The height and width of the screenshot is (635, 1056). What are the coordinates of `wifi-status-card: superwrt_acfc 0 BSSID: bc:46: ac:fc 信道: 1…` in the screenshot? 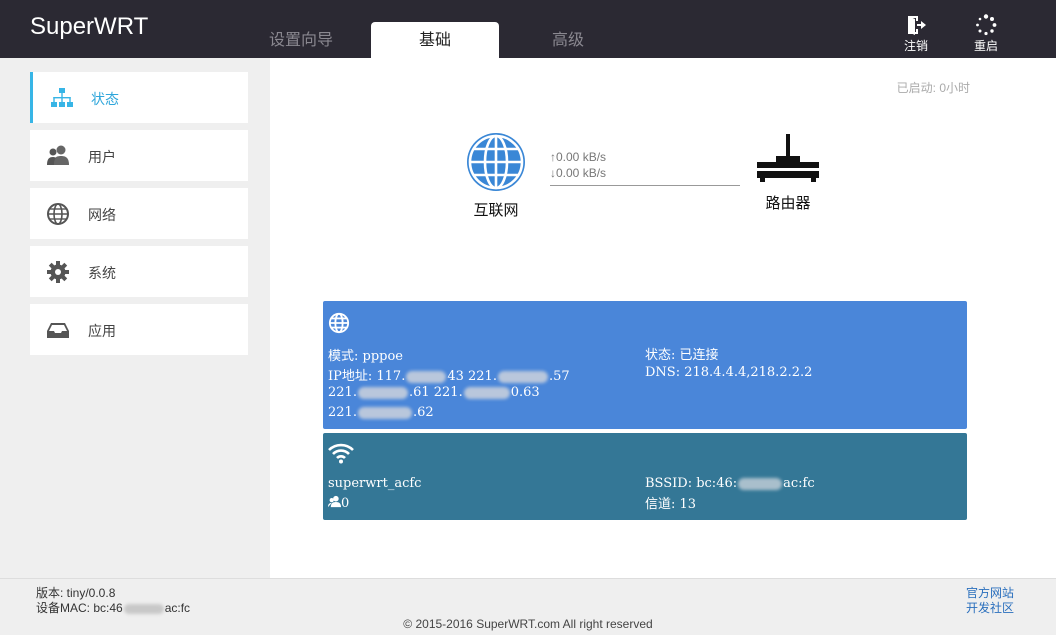 It's located at (645, 476).